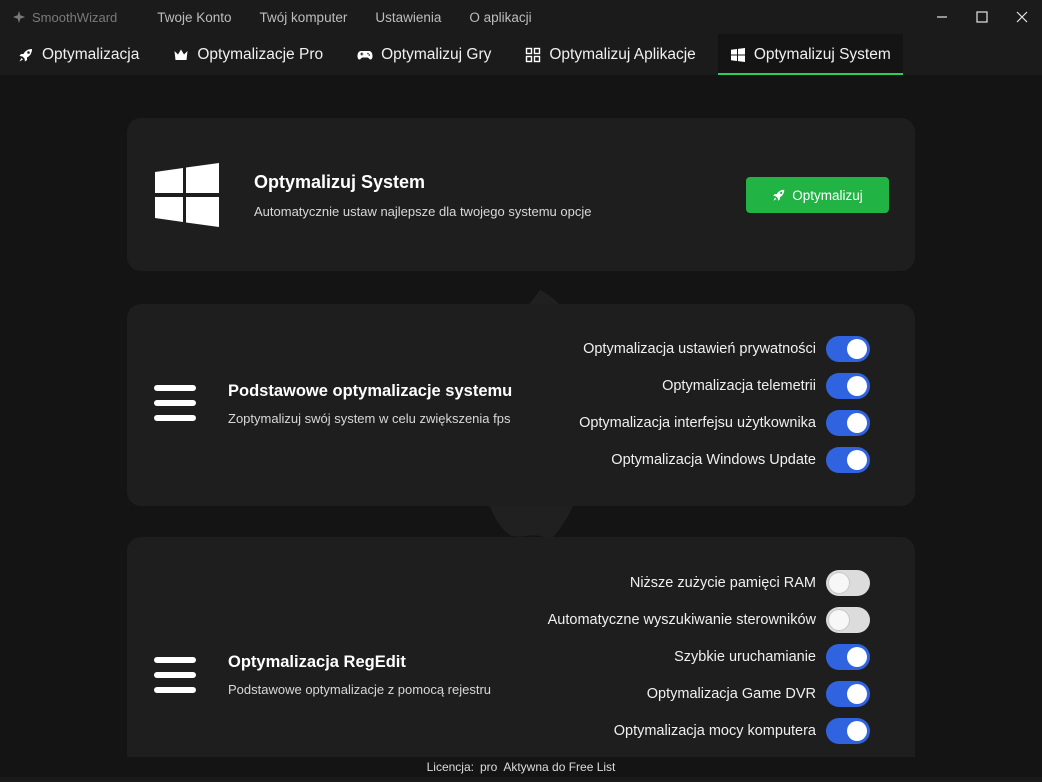 Image resolution: width=1042 pixels, height=782 pixels. What do you see at coordinates (848, 694) in the screenshot?
I see `game-dvr-toggle` at bounding box center [848, 694].